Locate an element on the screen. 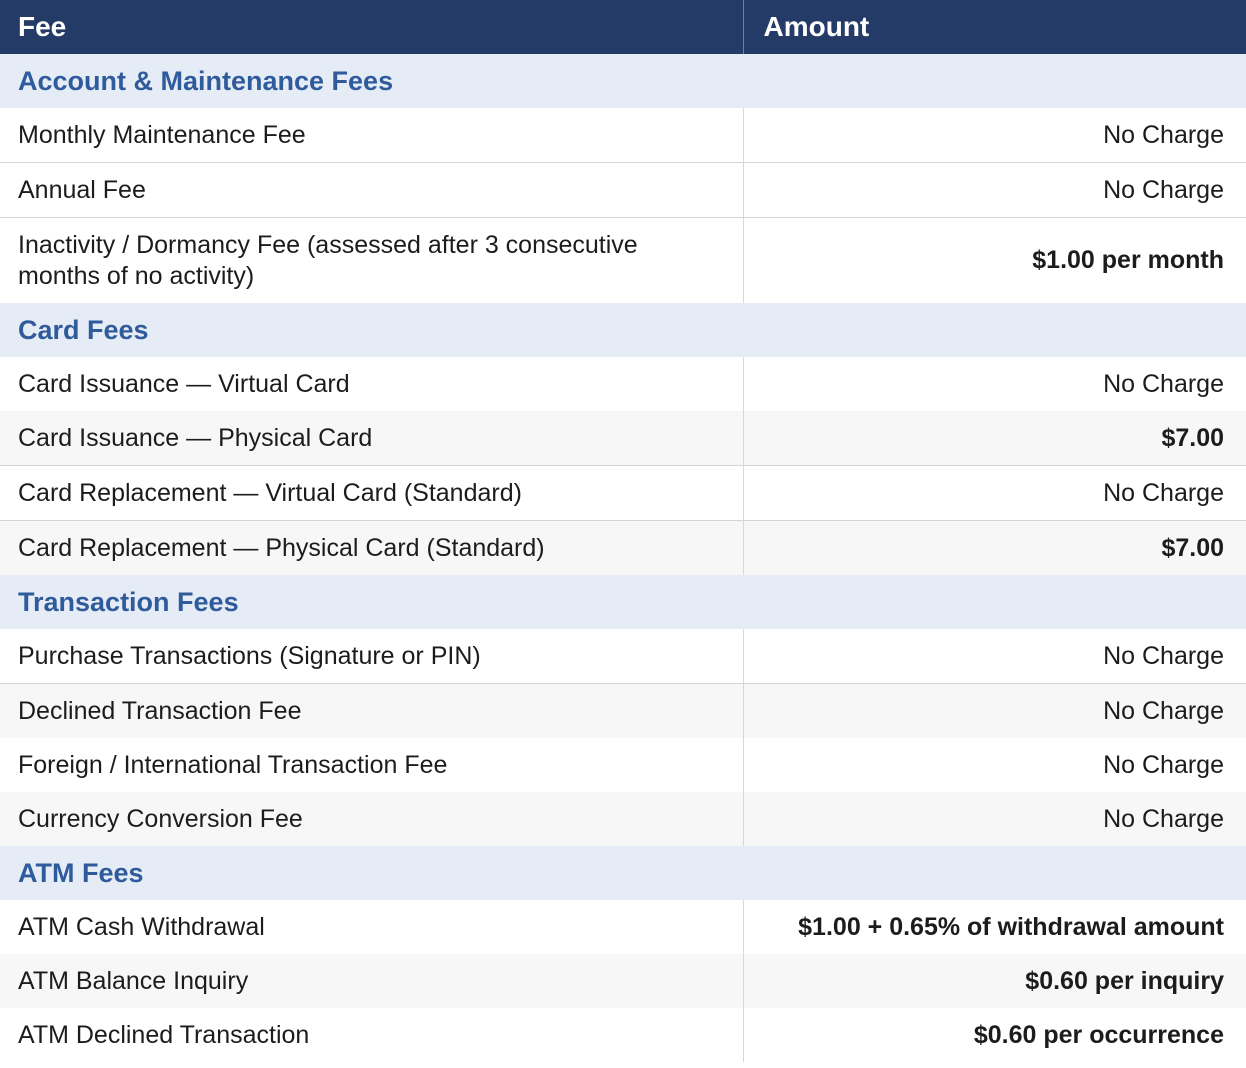  fee-name: ATM Declined Transaction is located at coordinates (371, 1035).